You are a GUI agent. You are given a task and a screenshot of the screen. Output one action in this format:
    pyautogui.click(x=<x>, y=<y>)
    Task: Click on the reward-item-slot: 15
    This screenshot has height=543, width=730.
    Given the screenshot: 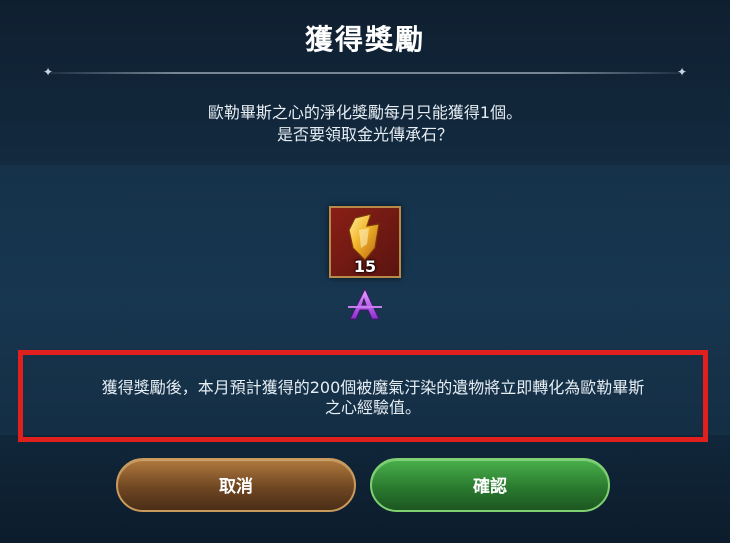 What is the action you would take?
    pyautogui.click(x=365, y=242)
    